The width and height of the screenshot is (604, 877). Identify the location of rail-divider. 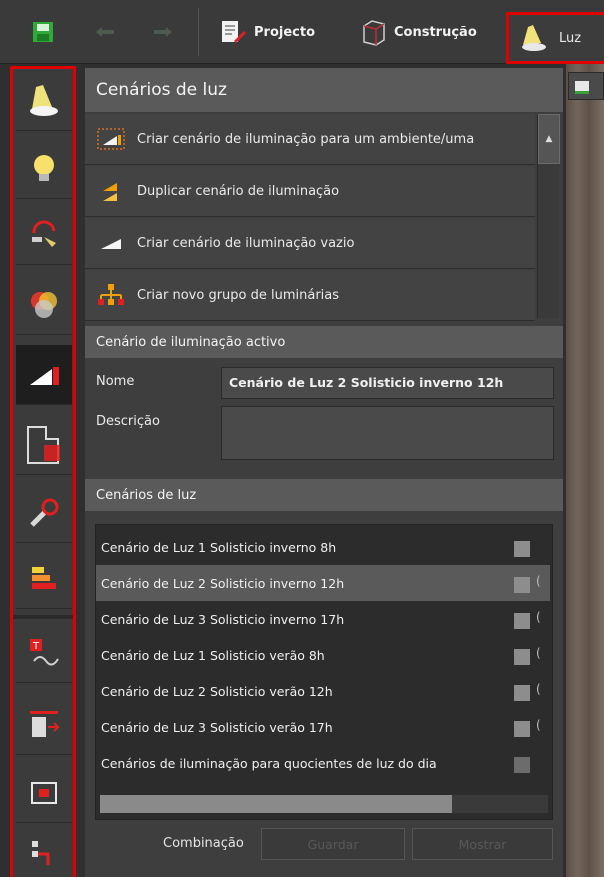
(43, 617).